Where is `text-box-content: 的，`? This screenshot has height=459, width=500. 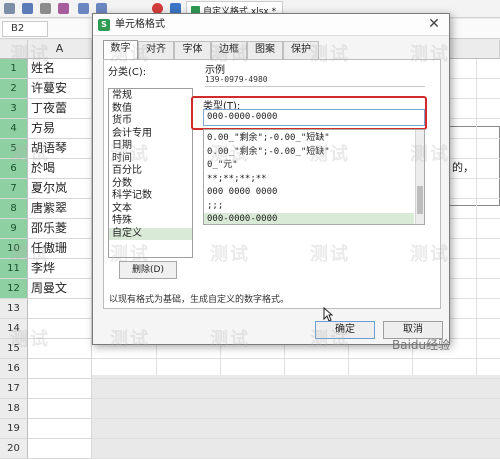
text-box-content: 的， is located at coordinates (463, 167).